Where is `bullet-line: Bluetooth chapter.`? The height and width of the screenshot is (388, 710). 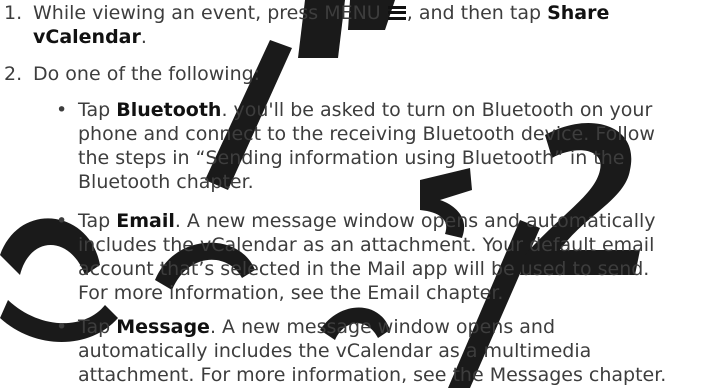
bullet-line: Bluetooth chapter. is located at coordinates (166, 182).